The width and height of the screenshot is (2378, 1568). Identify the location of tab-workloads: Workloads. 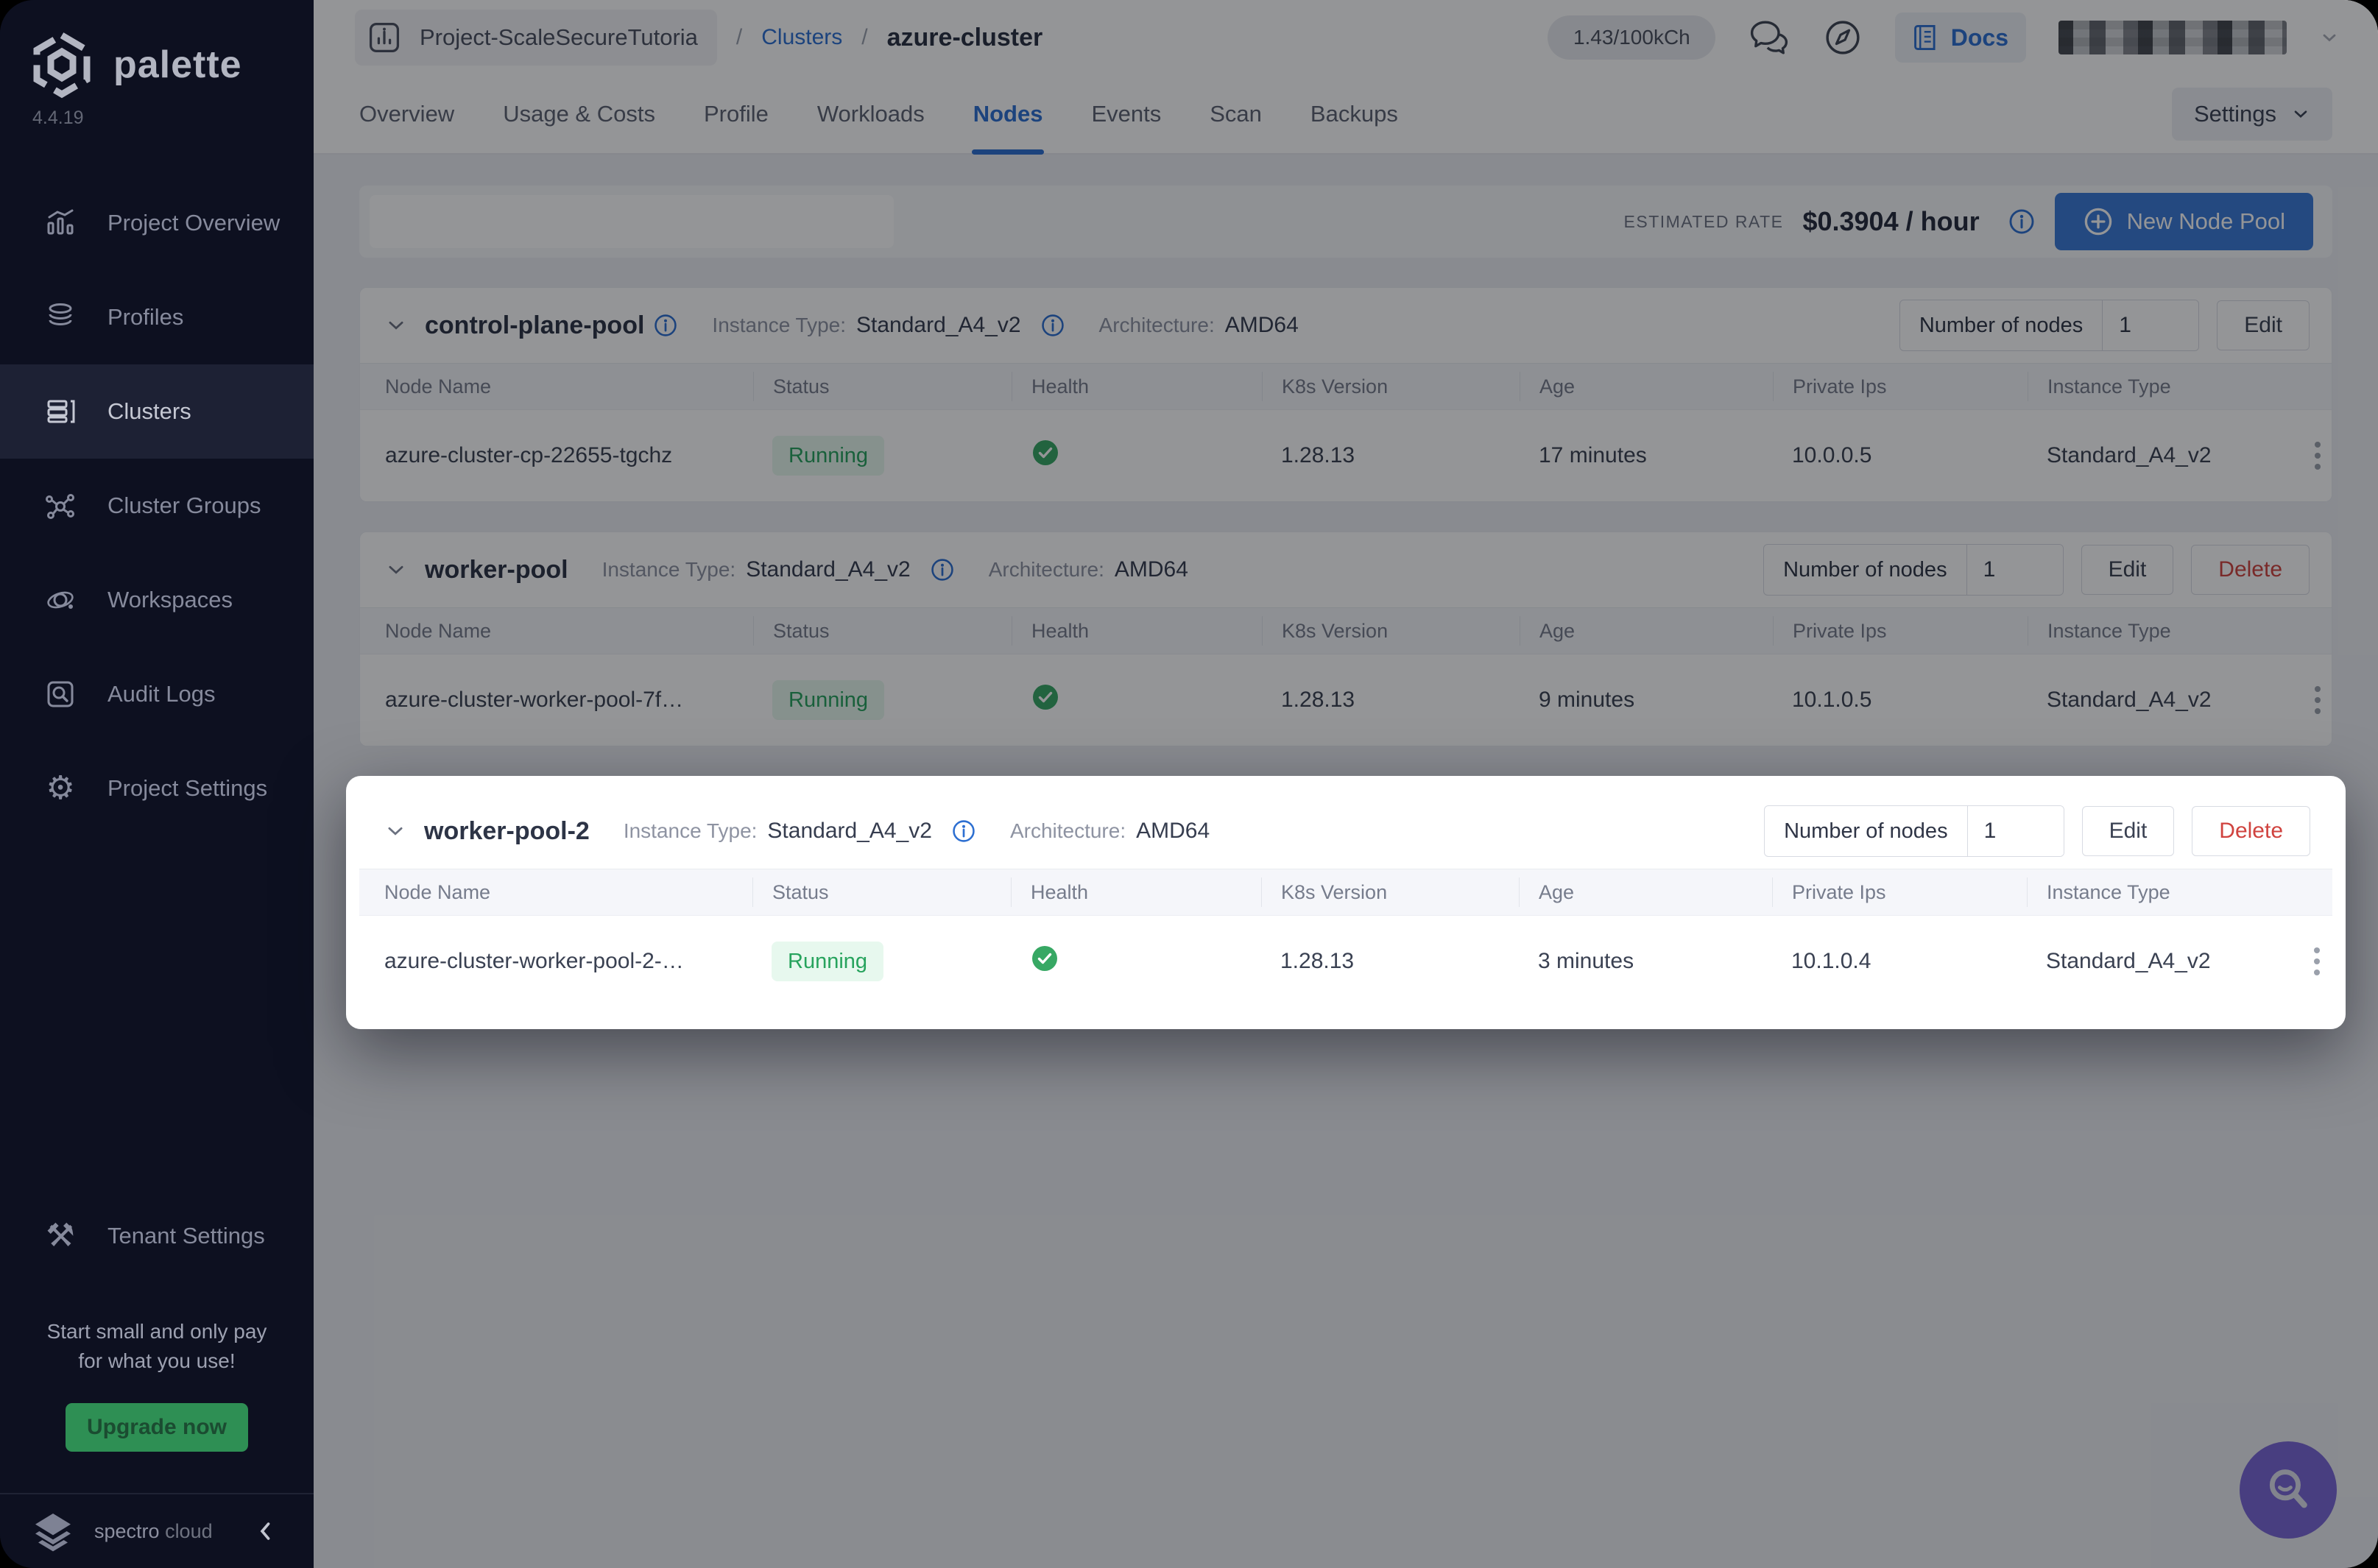
(871, 114).